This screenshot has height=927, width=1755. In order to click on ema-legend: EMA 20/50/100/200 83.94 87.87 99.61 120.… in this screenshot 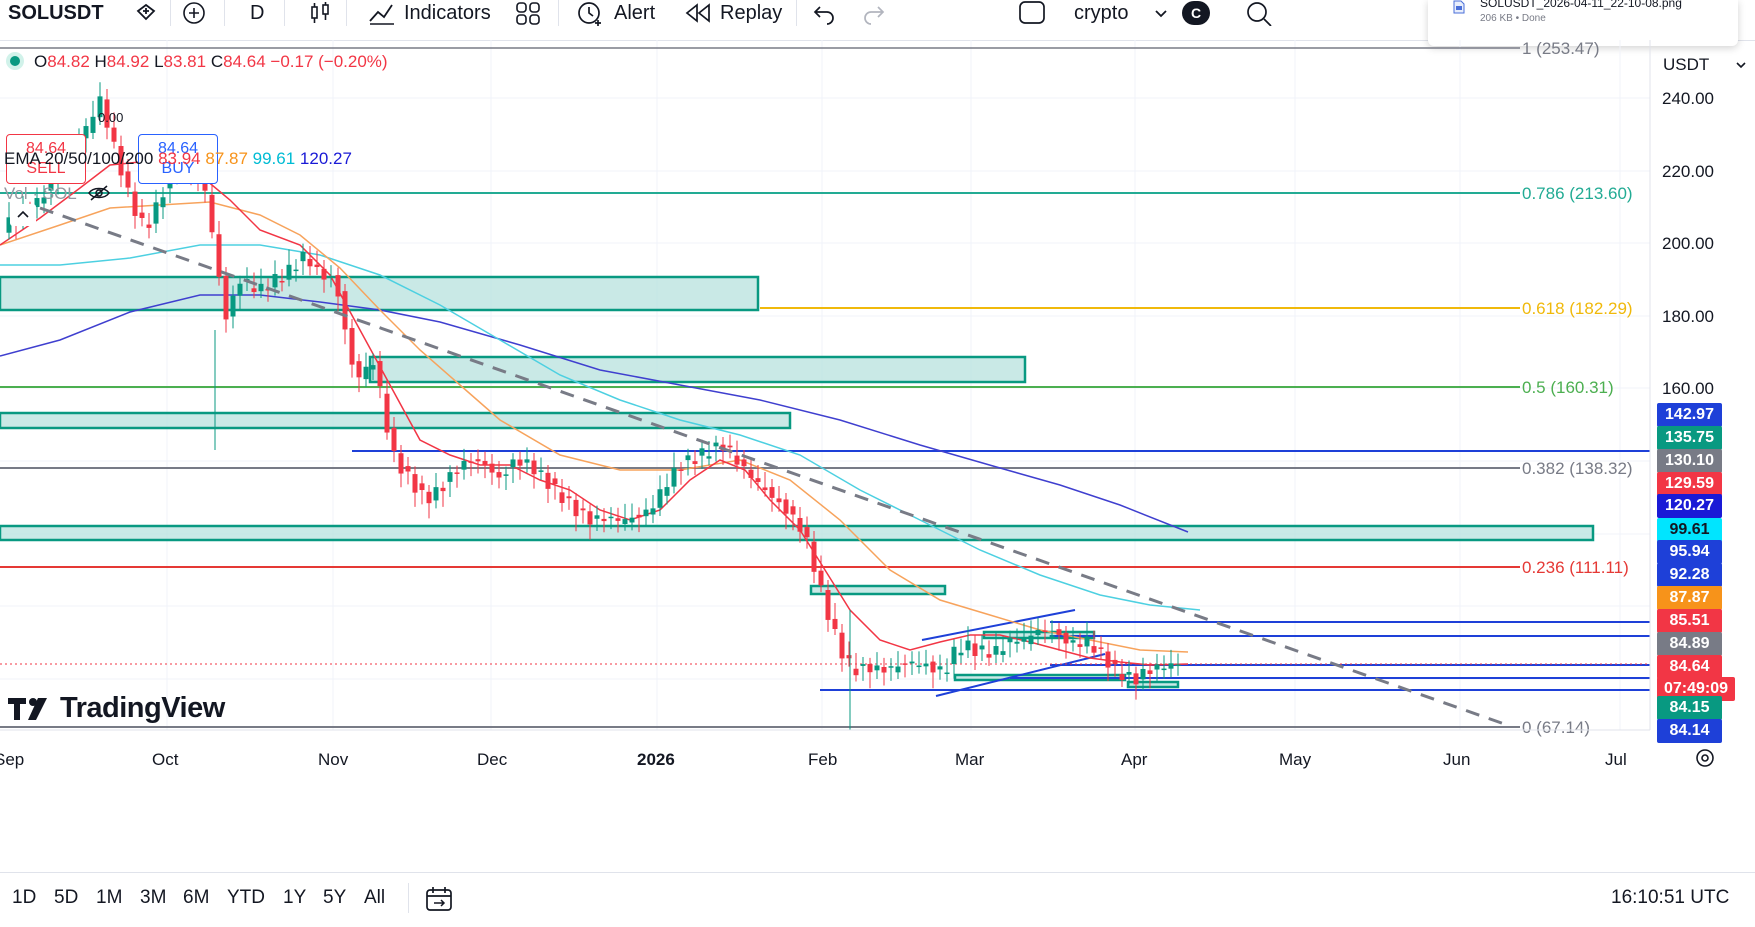, I will do `click(178, 159)`.